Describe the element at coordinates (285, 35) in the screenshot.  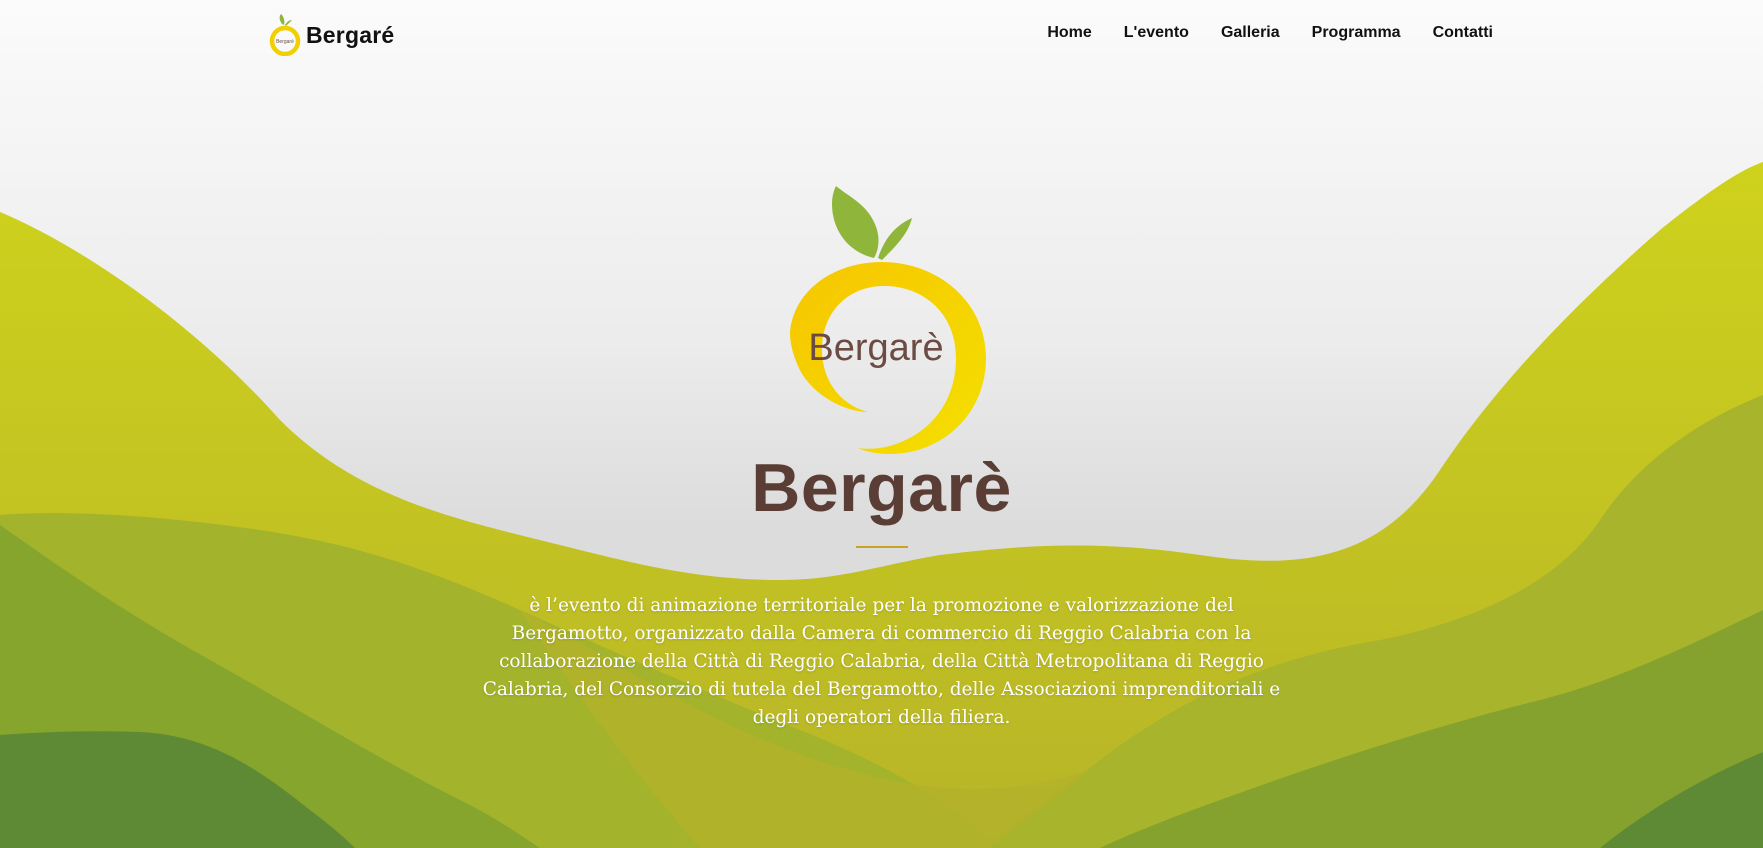
I see `bergare-logo-icon: Bergarè` at that location.